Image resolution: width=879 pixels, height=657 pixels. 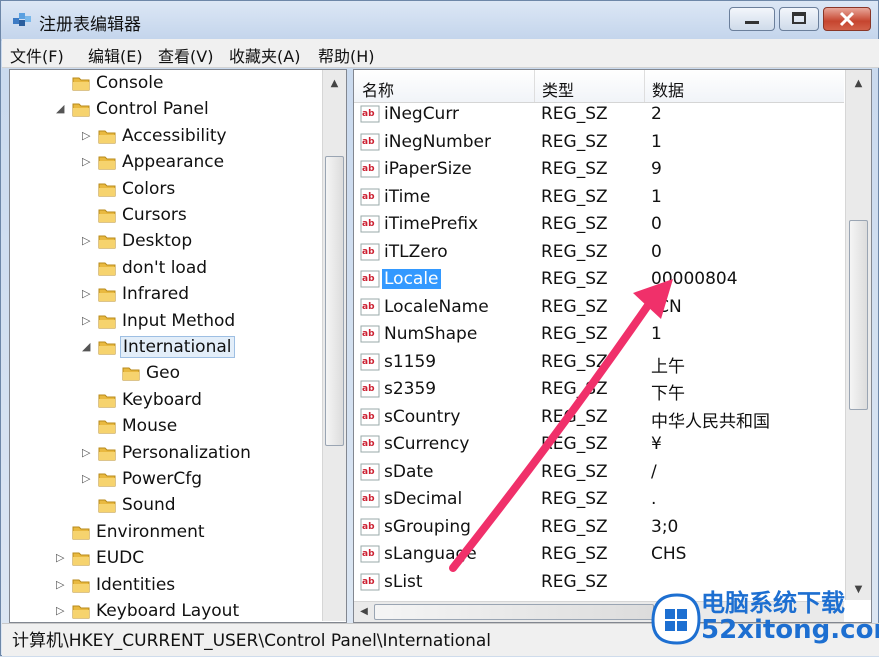 What do you see at coordinates (599, 225) in the screenshot?
I see `value-row: ab iTimePrefix REG_SZ 0` at bounding box center [599, 225].